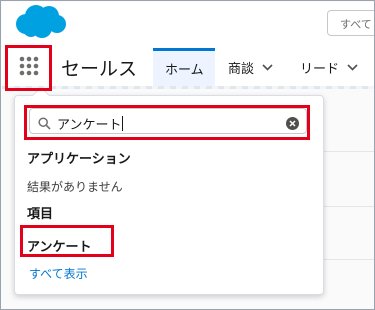  What do you see at coordinates (40, 214) in the screenshot?
I see `items-section-heading: 項目` at bounding box center [40, 214].